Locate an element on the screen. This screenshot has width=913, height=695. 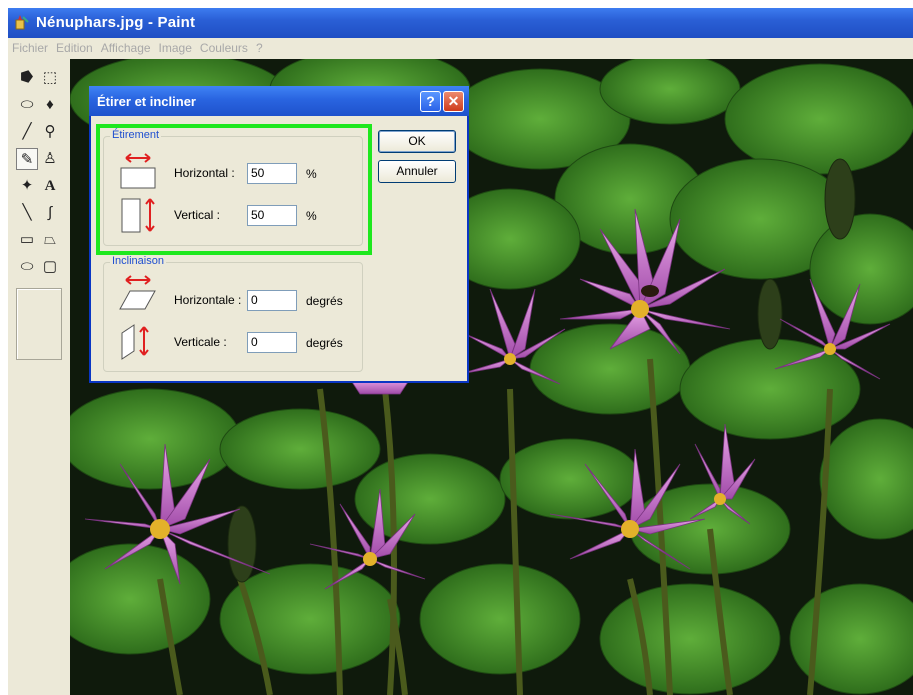
paint-app-icon is located at coordinates (22, 22).